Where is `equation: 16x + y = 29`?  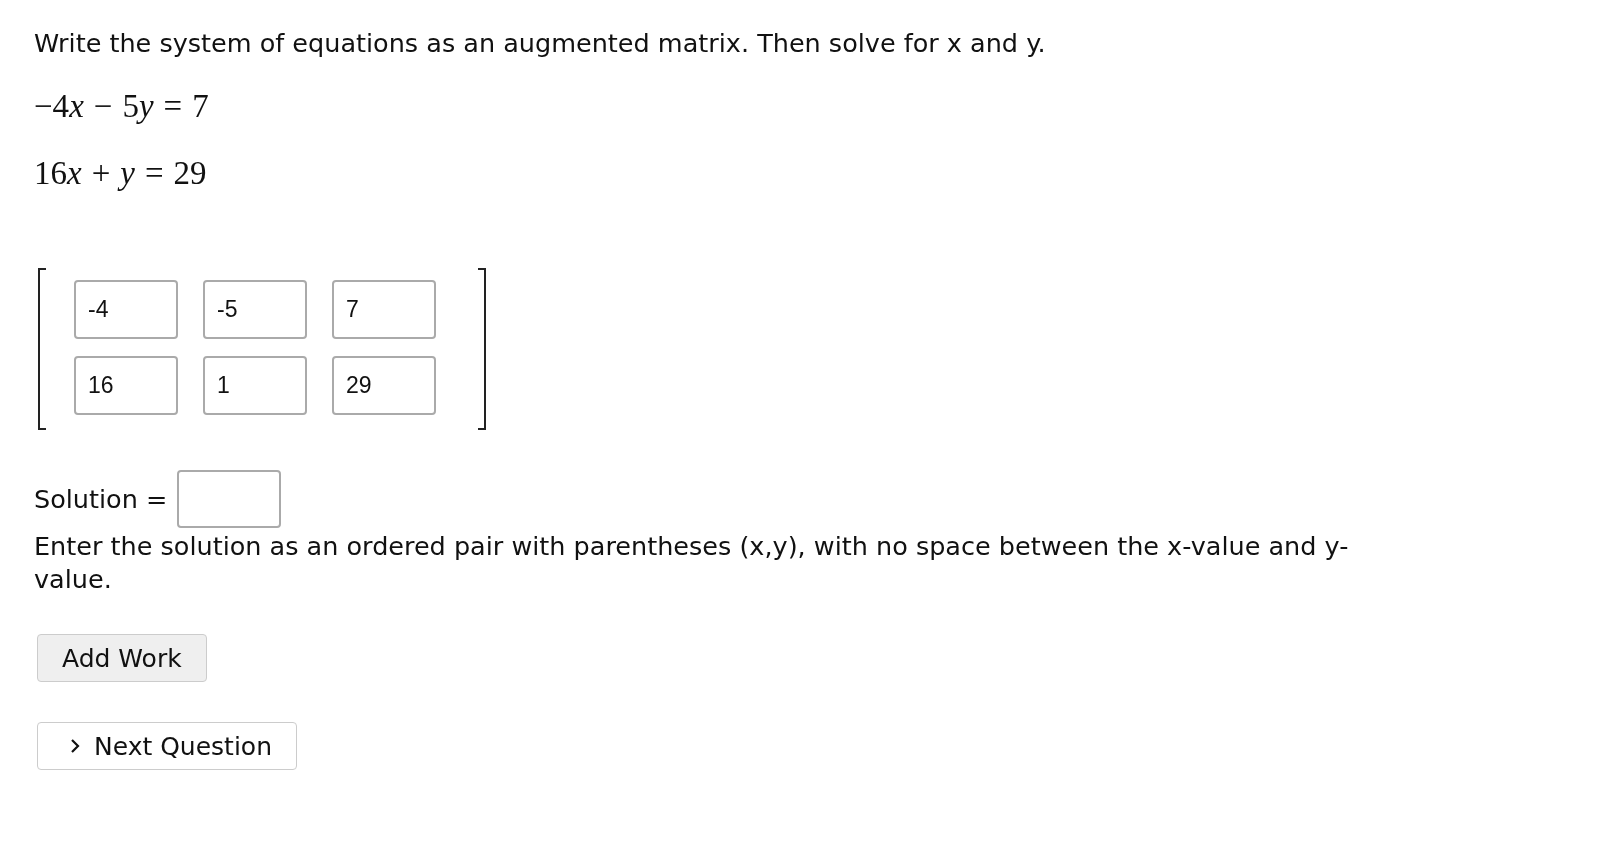
equation: 16x + y = 29 is located at coordinates (120, 173).